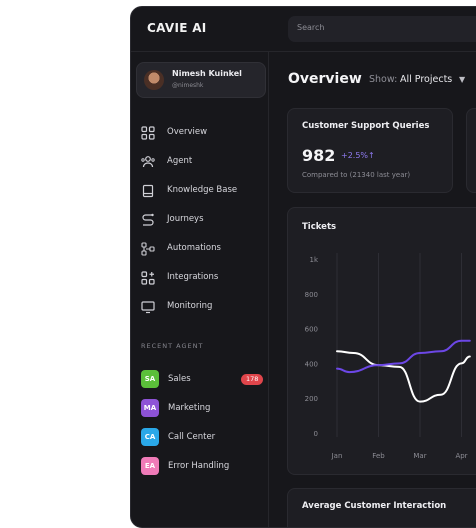  Describe the element at coordinates (311, 399) in the screenshot. I see `y-tick-label: 200` at that location.